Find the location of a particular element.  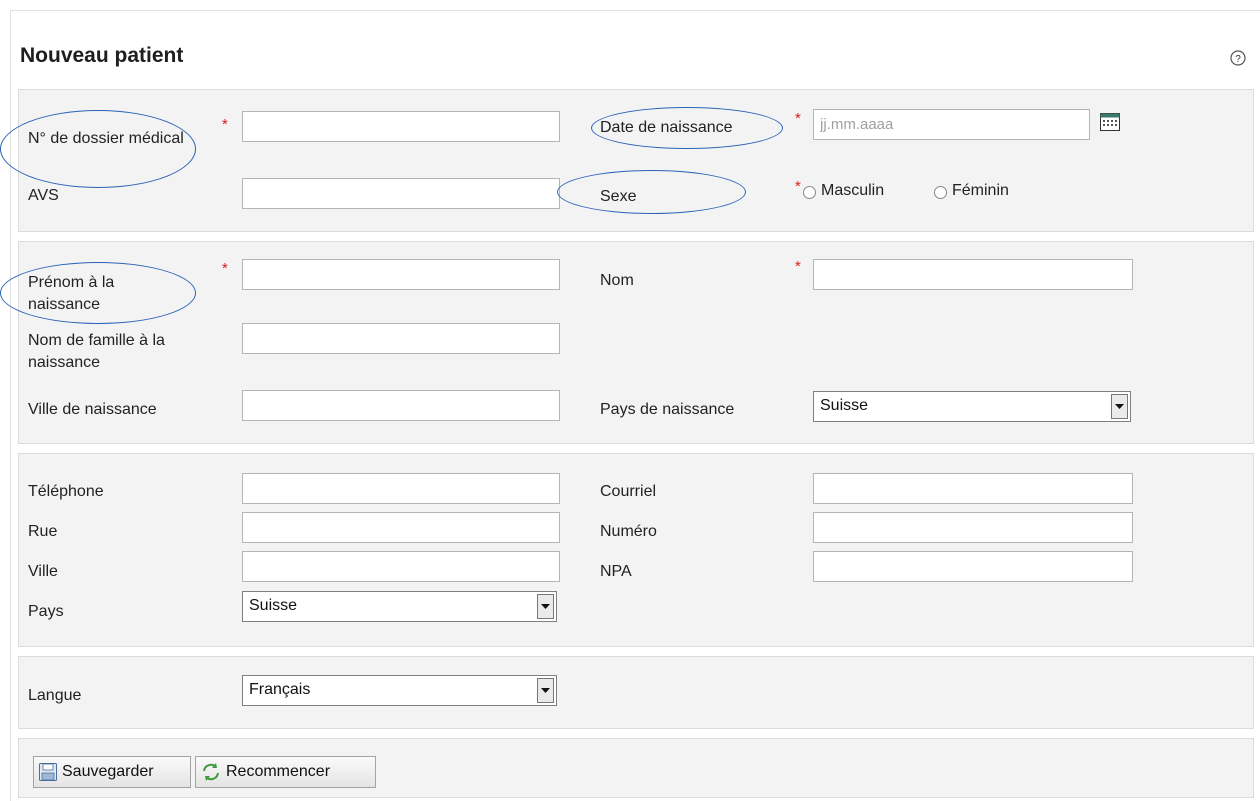

country-value: Suisse is located at coordinates (273, 605).